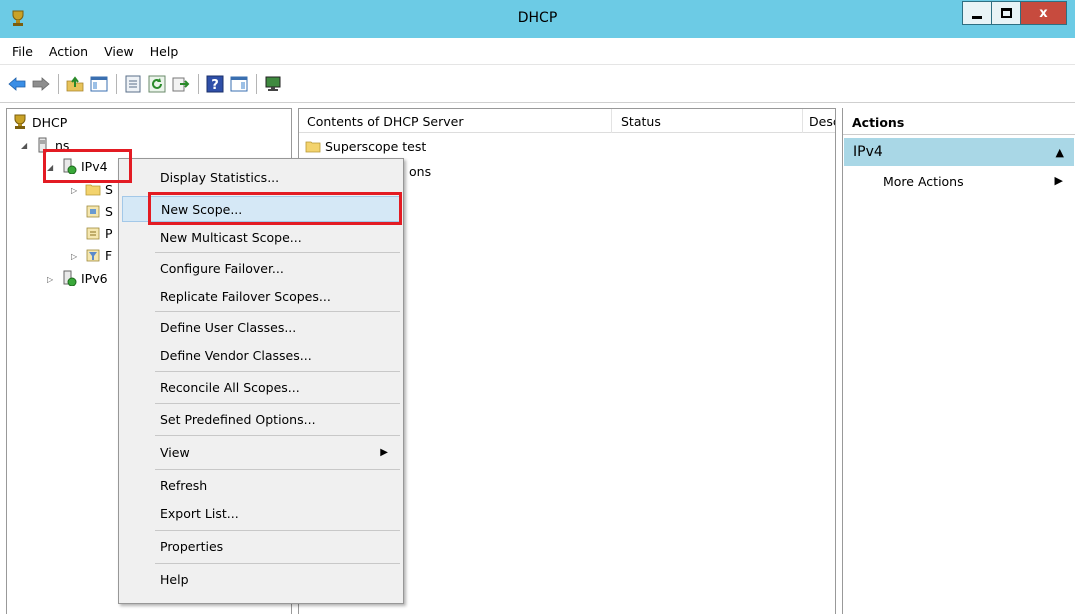 This screenshot has width=1075, height=614. What do you see at coordinates (537, 84) in the screenshot?
I see `toolbar: ?` at bounding box center [537, 84].